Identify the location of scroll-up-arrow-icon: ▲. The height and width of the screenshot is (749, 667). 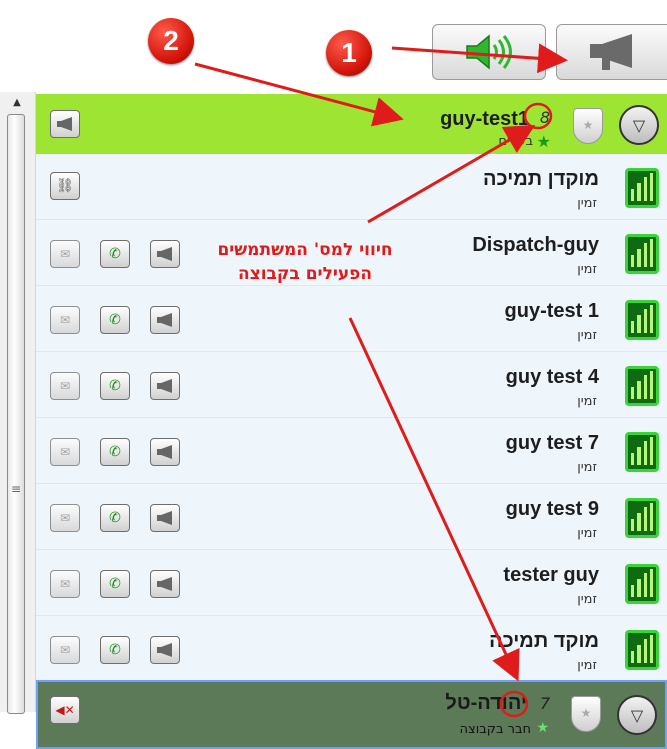
(17, 103).